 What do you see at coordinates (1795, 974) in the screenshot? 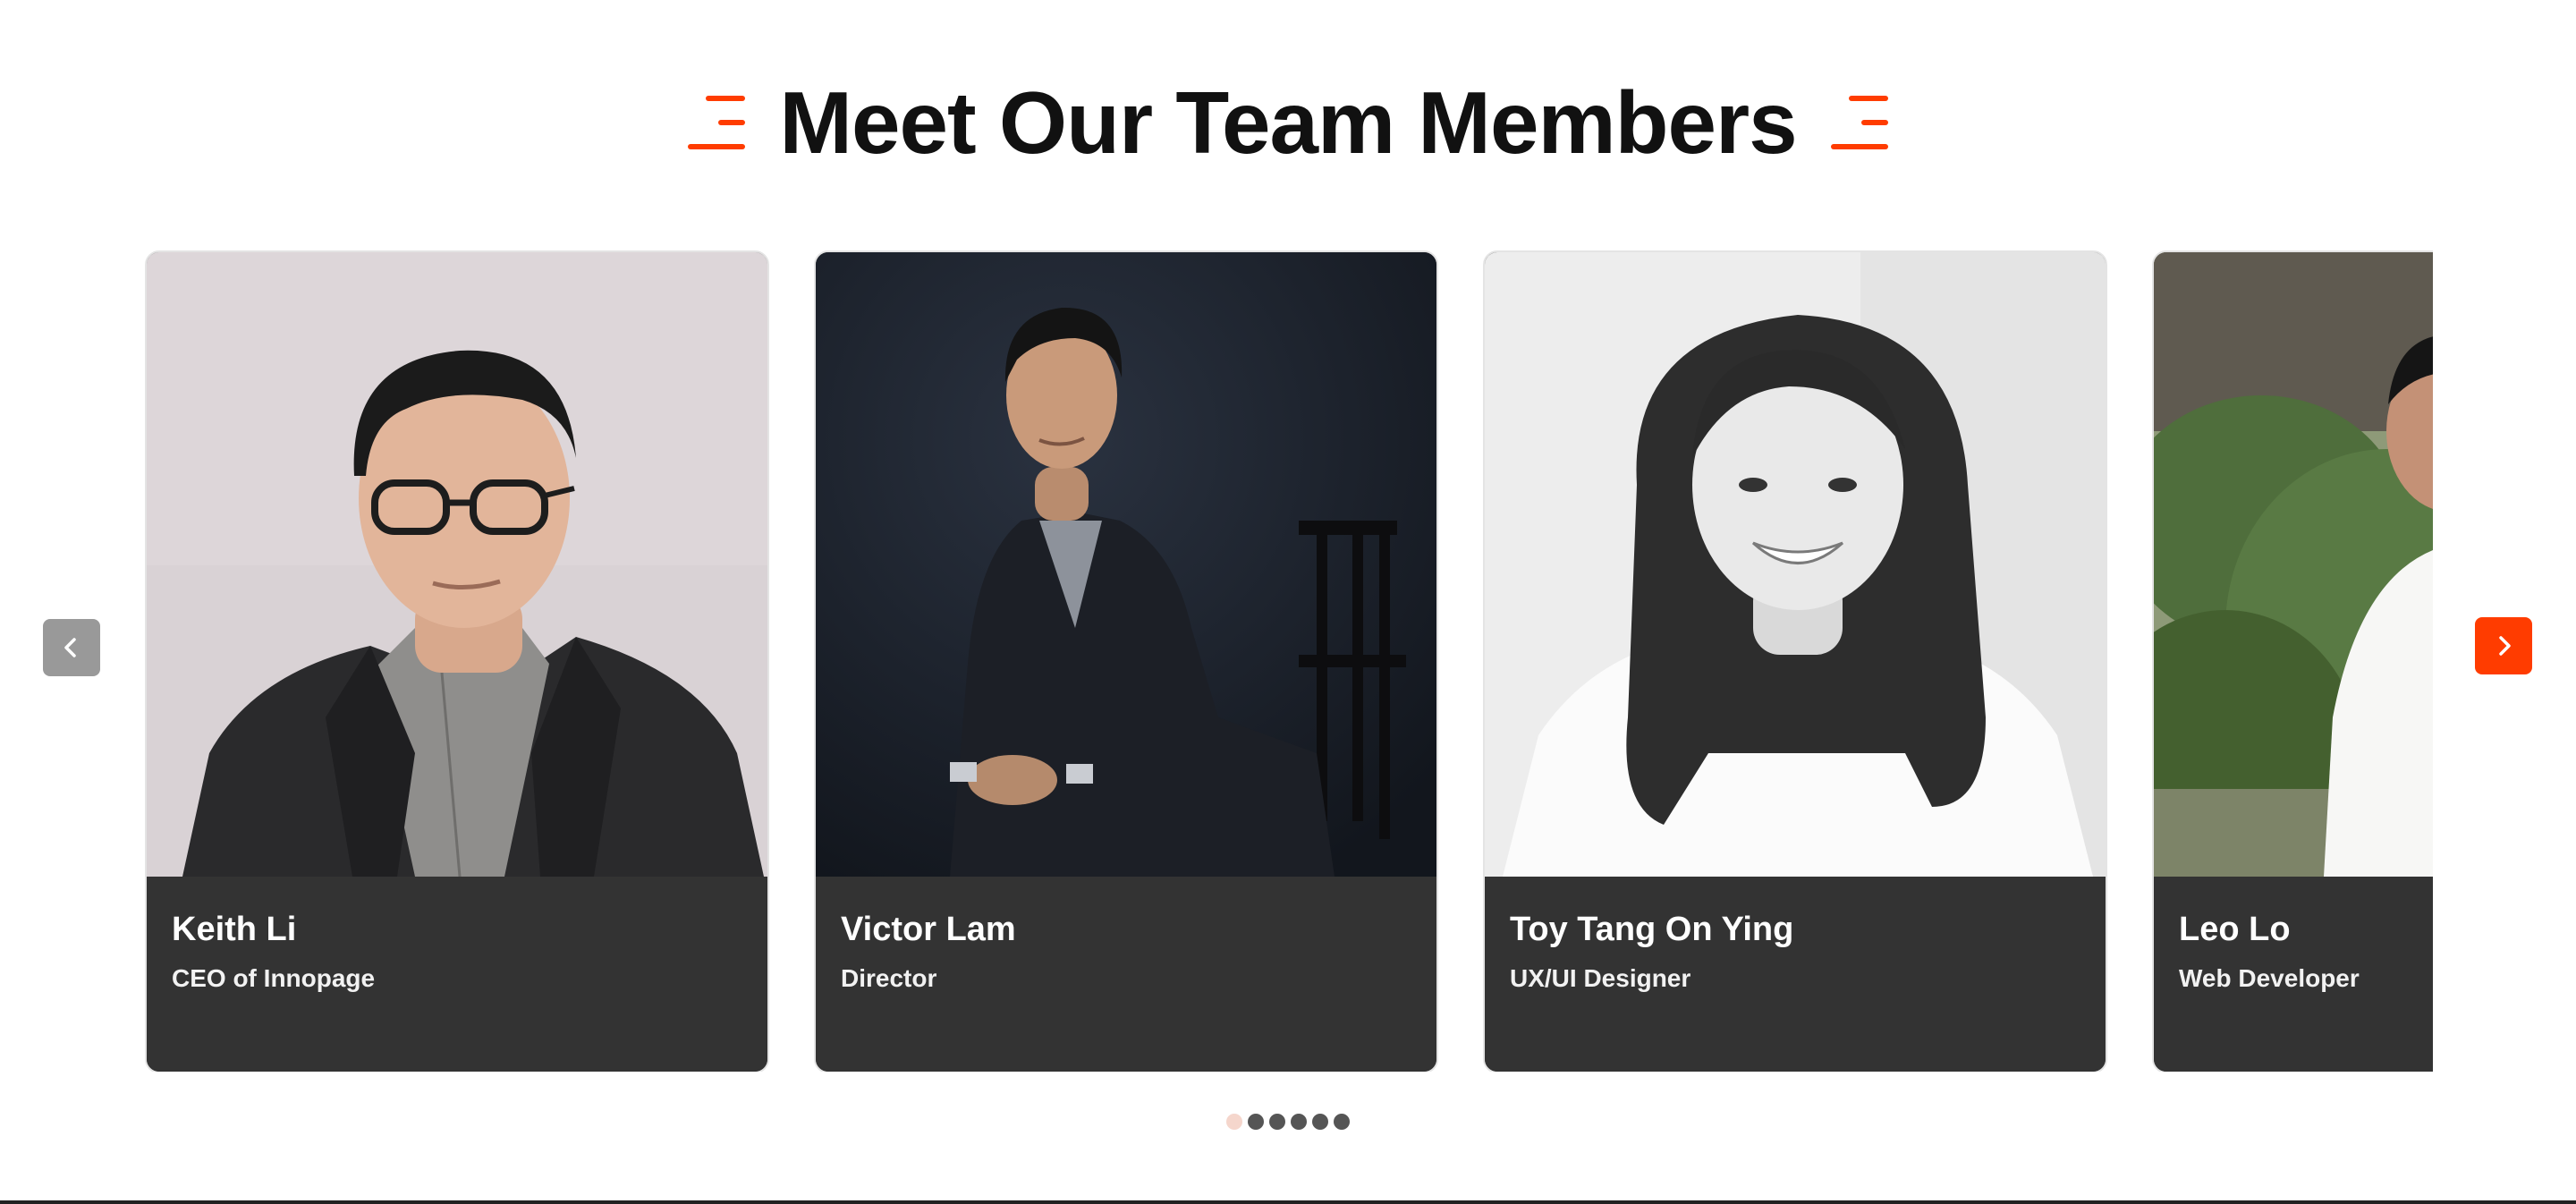
I see `team-card-info: Toy Tang On Ying UX/UI Designer` at bounding box center [1795, 974].